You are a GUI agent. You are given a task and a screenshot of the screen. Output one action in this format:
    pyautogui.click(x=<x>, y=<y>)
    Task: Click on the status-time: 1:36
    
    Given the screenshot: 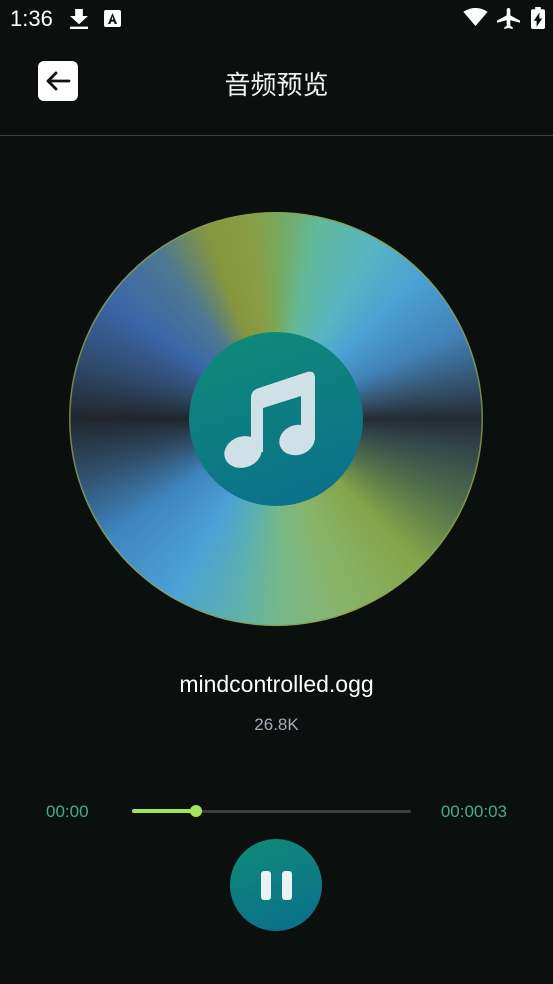 What is the action you would take?
    pyautogui.click(x=31, y=18)
    